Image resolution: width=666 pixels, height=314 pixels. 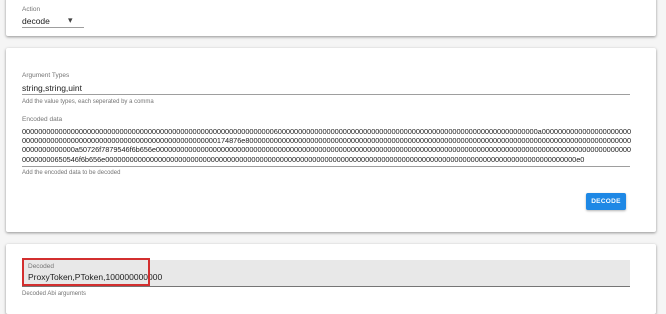 I want to click on decoded-helper: Decoded Abi arguments, so click(x=54, y=294).